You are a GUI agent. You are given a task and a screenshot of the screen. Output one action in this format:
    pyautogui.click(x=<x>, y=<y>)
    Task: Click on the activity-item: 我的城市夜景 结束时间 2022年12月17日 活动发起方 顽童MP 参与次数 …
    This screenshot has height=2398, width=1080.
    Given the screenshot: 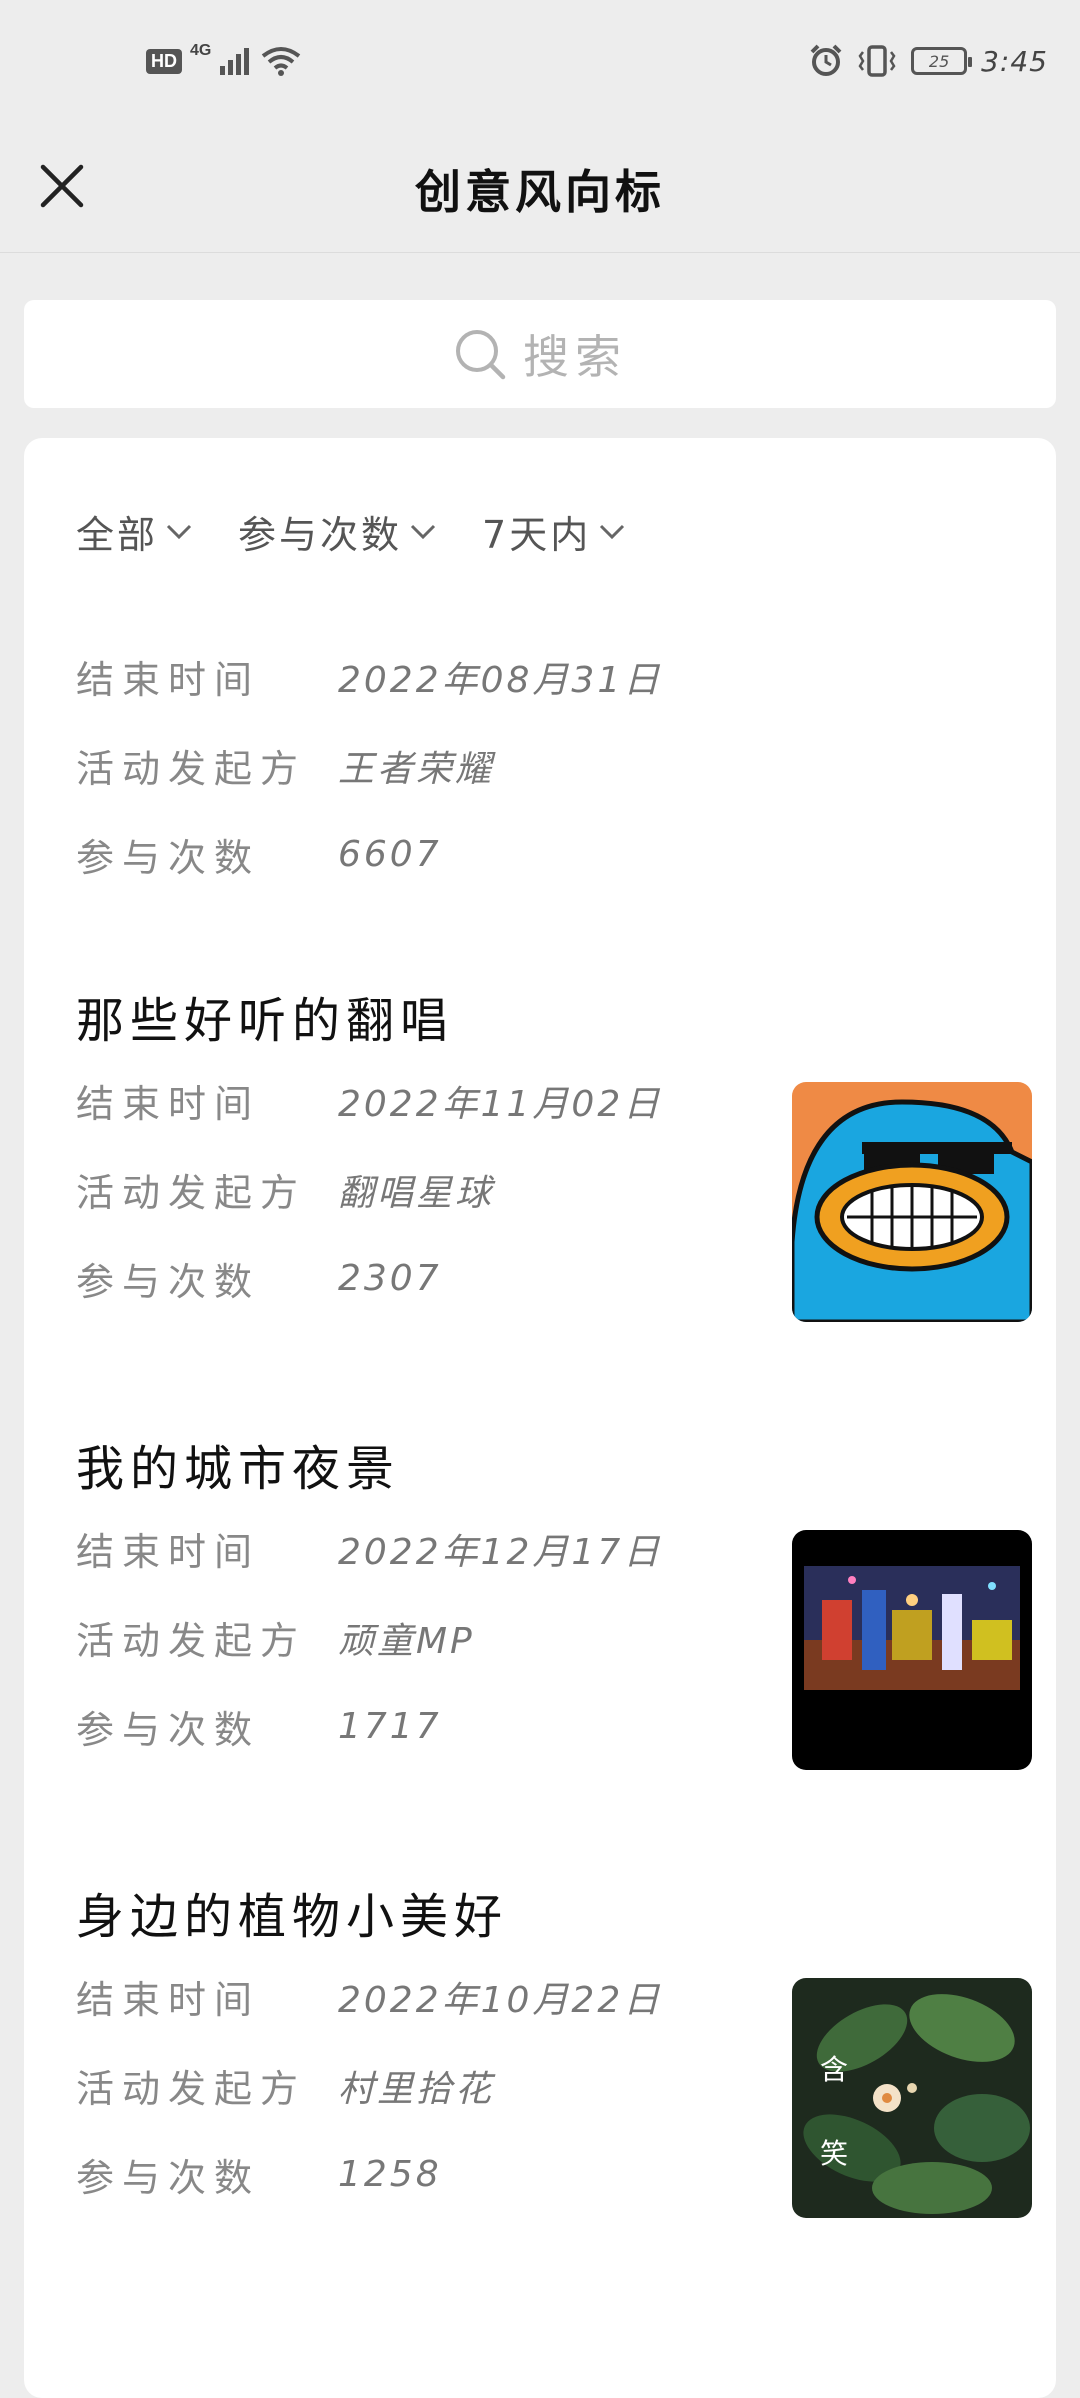 What is the action you would take?
    pyautogui.click(x=554, y=1602)
    